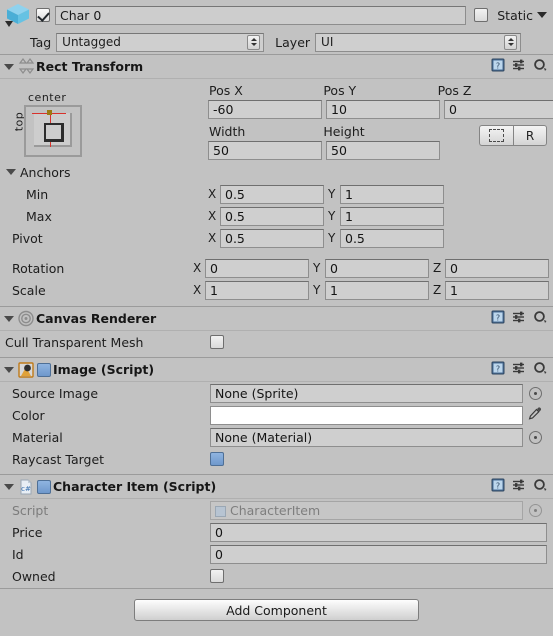 This screenshot has width=553, height=636. I want to click on blueprint-raw-button-group: R, so click(513, 135).